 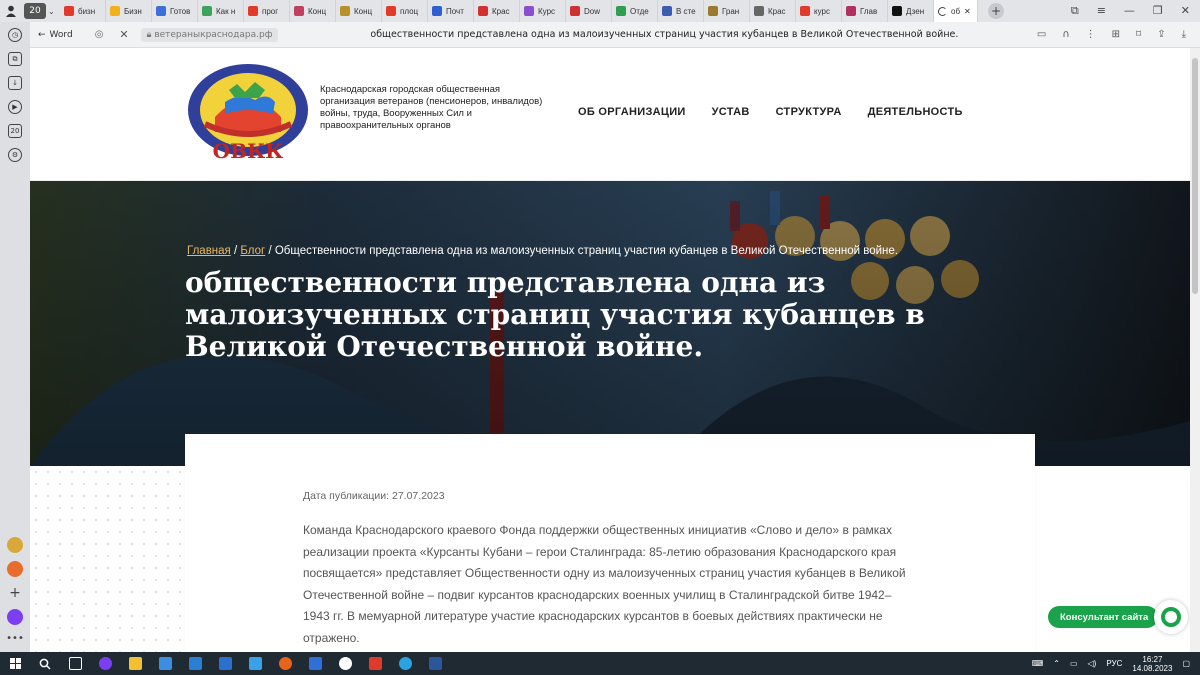 What do you see at coordinates (865, 11) in the screenshot?
I see `browser-tab: Глав` at bounding box center [865, 11].